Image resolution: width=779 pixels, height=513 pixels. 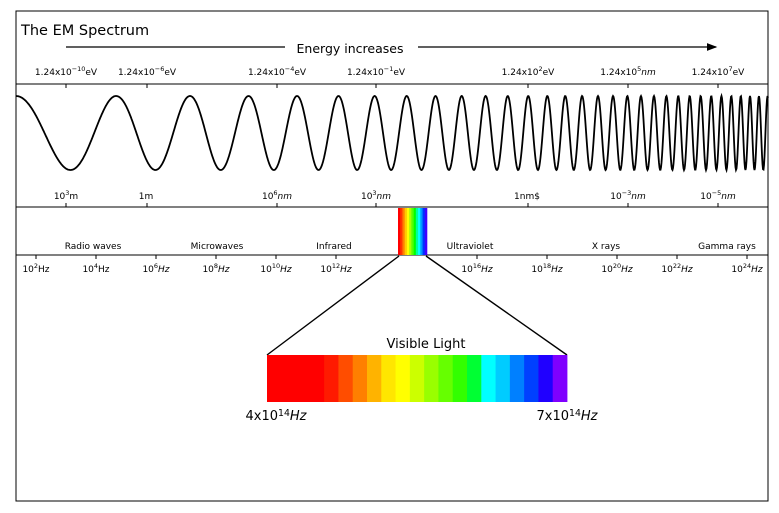 What do you see at coordinates (648, 73) in the screenshot?
I see `energy-label-unit: nm` at bounding box center [648, 73].